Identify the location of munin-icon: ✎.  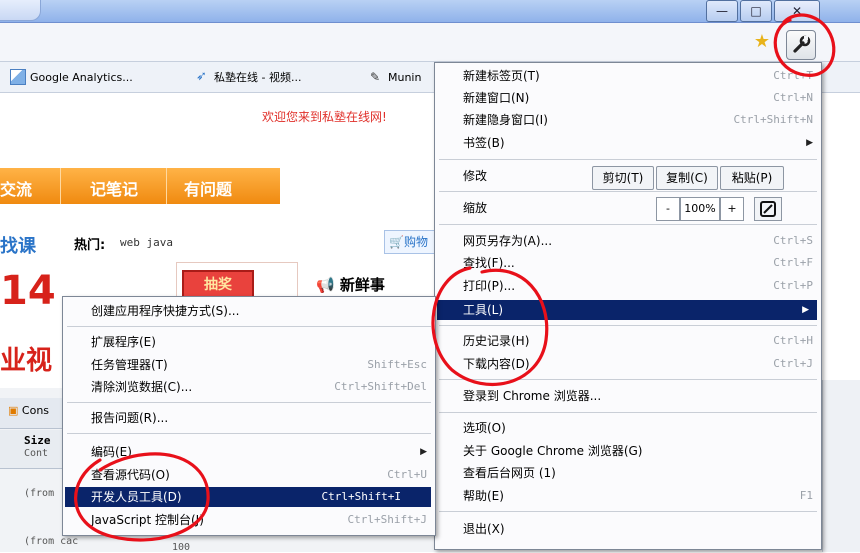
(375, 77).